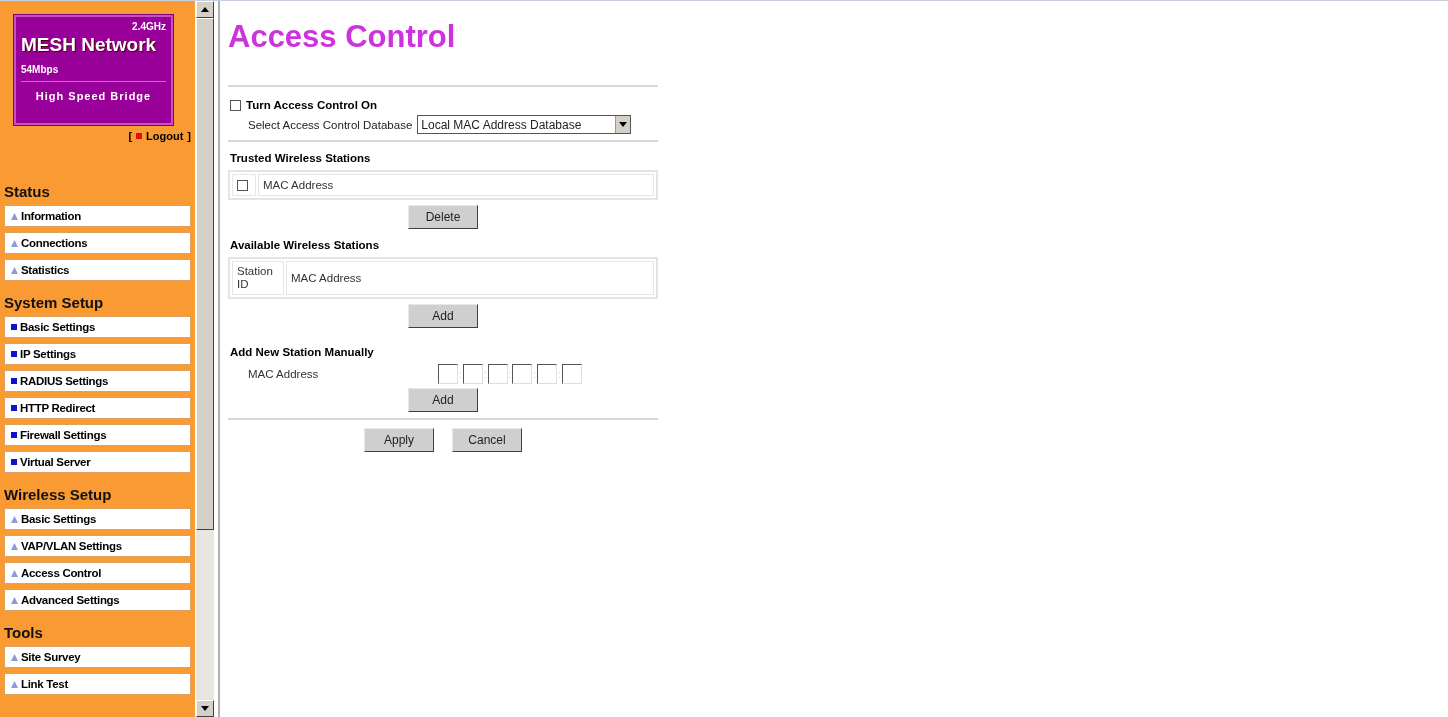 This screenshot has width=1448, height=717. Describe the element at coordinates (524, 124) in the screenshot. I see `database-dropdown: Local MAC Address Database` at that location.